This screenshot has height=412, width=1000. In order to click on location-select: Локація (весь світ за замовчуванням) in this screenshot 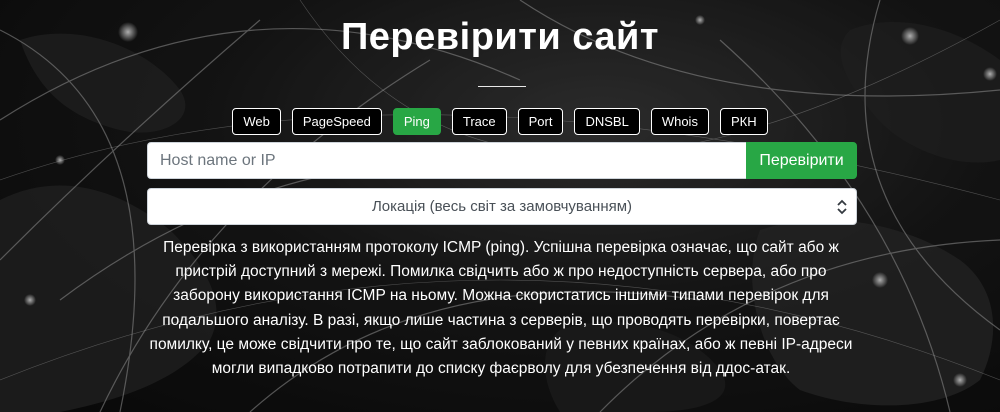, I will do `click(502, 206)`.